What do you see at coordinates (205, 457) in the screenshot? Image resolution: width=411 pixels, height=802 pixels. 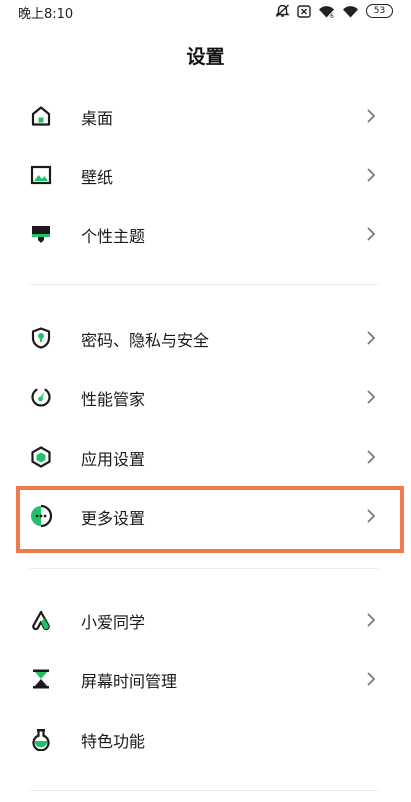 I see `settings-item-app-settings: 应用设置` at bounding box center [205, 457].